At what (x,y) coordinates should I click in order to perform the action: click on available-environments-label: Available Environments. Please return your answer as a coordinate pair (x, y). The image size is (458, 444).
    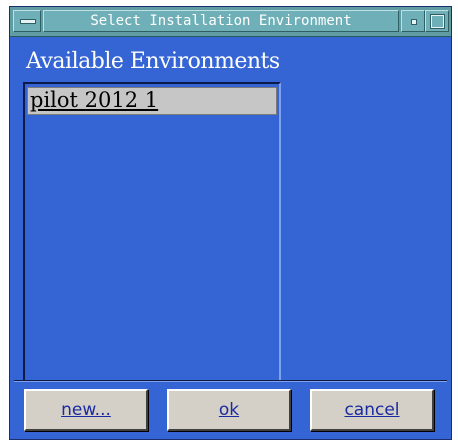
    Looking at the image, I should click on (153, 61).